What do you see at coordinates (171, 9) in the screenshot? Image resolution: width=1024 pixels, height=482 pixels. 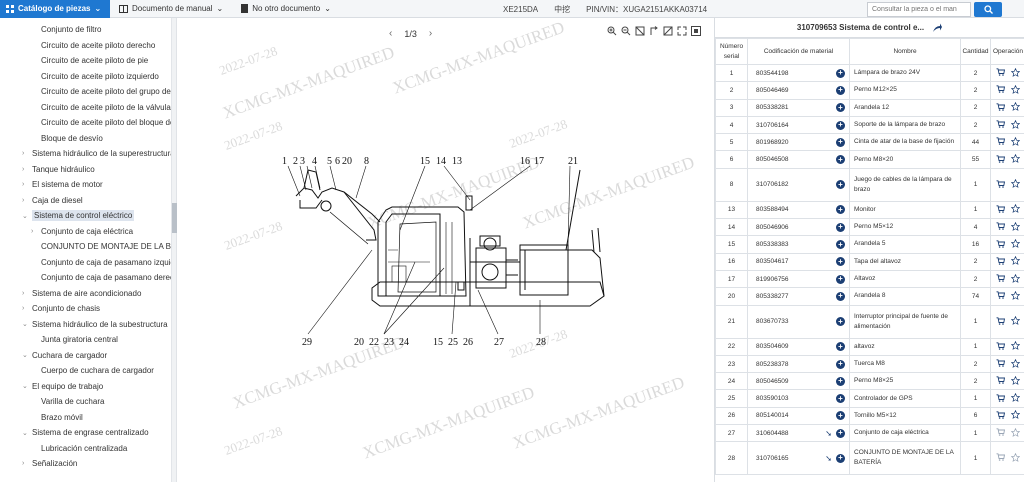 I see `manual-dropdown: Documento de manual ⌄` at bounding box center [171, 9].